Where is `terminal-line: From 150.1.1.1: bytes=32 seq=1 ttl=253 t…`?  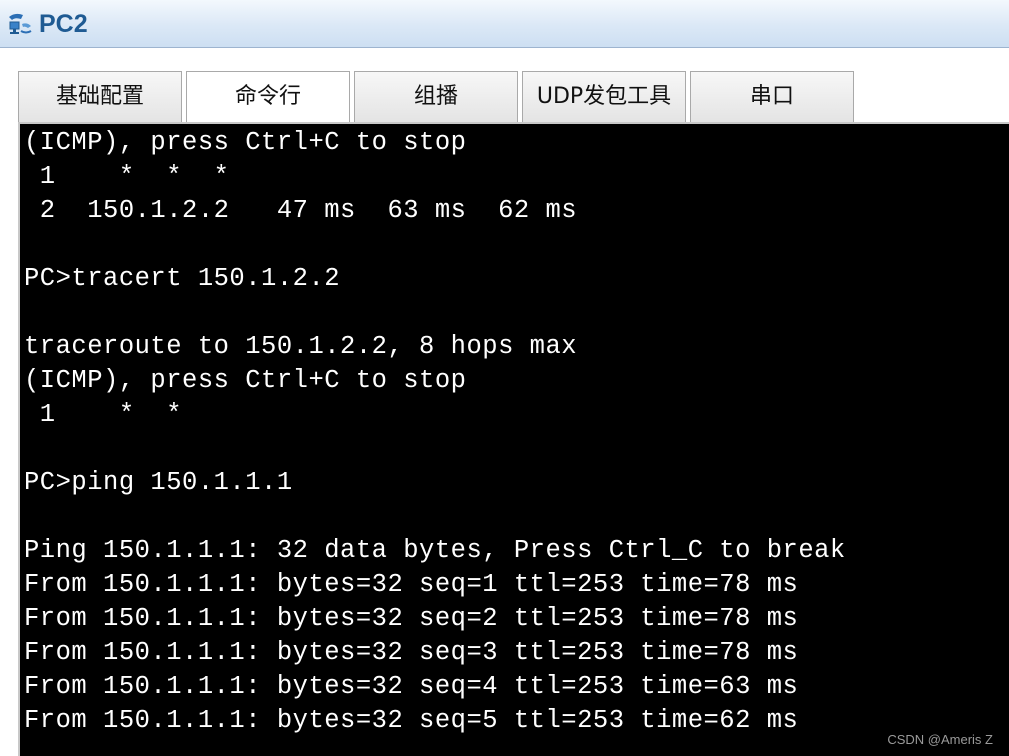
terminal-line: From 150.1.1.1: bytes=32 seq=1 ttl=253 t… is located at coordinates (411, 584).